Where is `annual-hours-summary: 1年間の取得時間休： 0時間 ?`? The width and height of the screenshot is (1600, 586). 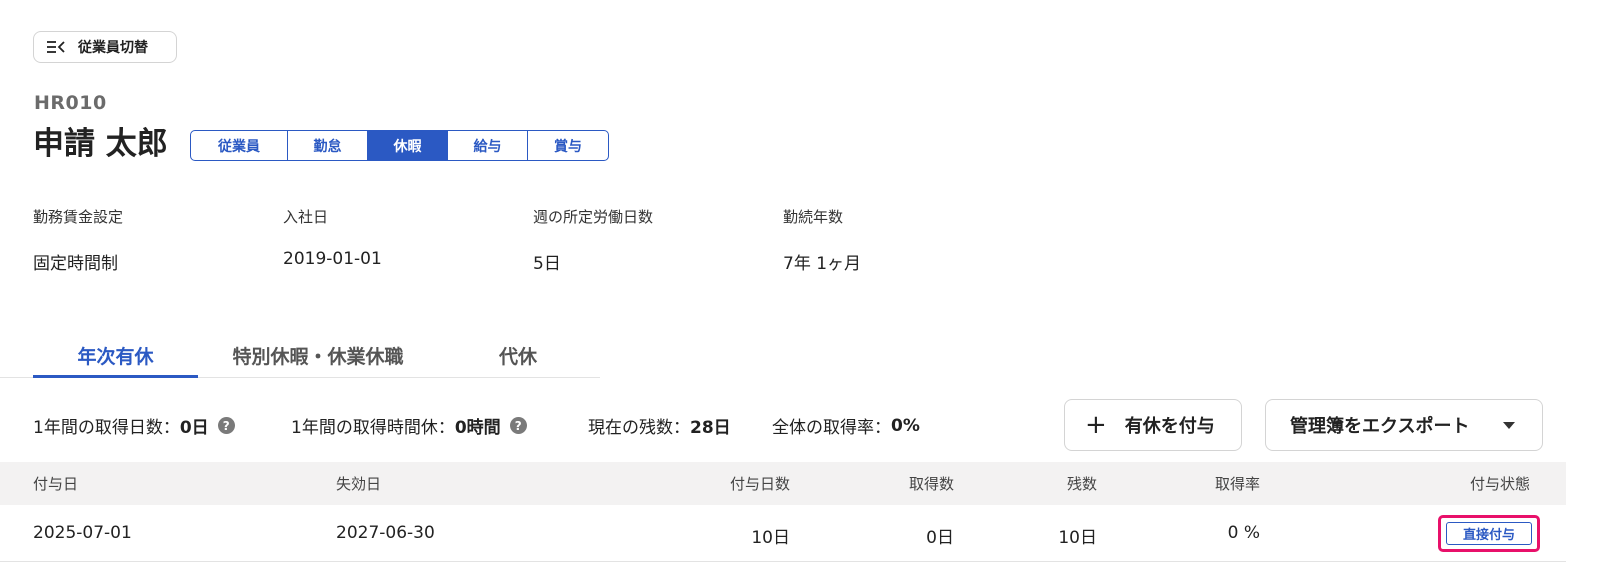 annual-hours-summary: 1年間の取得時間休： 0時間 ? is located at coordinates (409, 425).